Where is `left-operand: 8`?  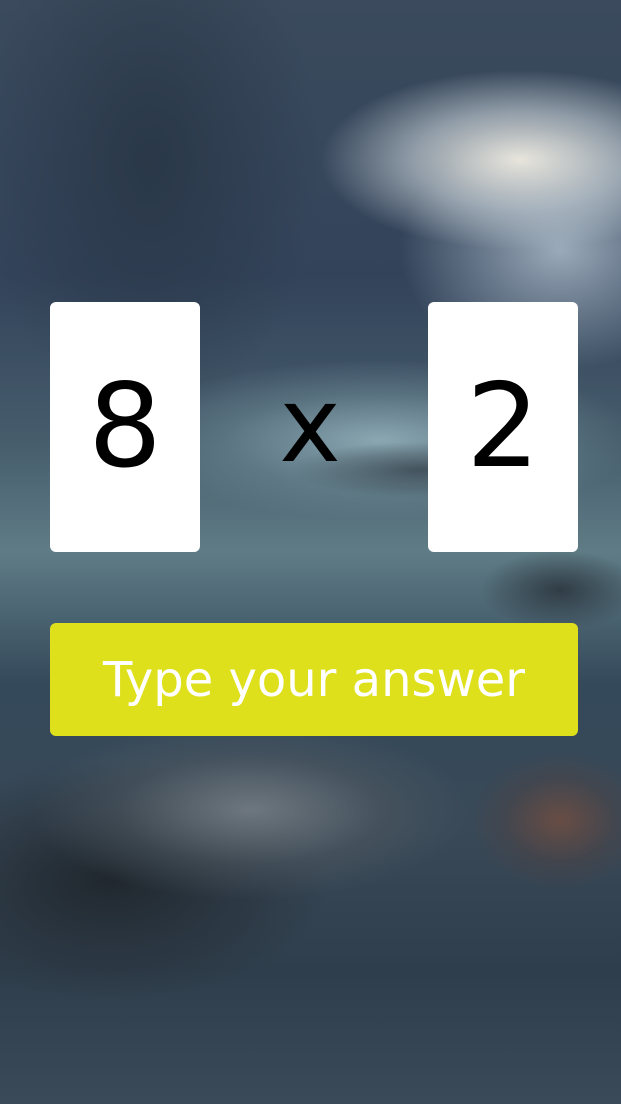
left-operand: 8 is located at coordinates (125, 426).